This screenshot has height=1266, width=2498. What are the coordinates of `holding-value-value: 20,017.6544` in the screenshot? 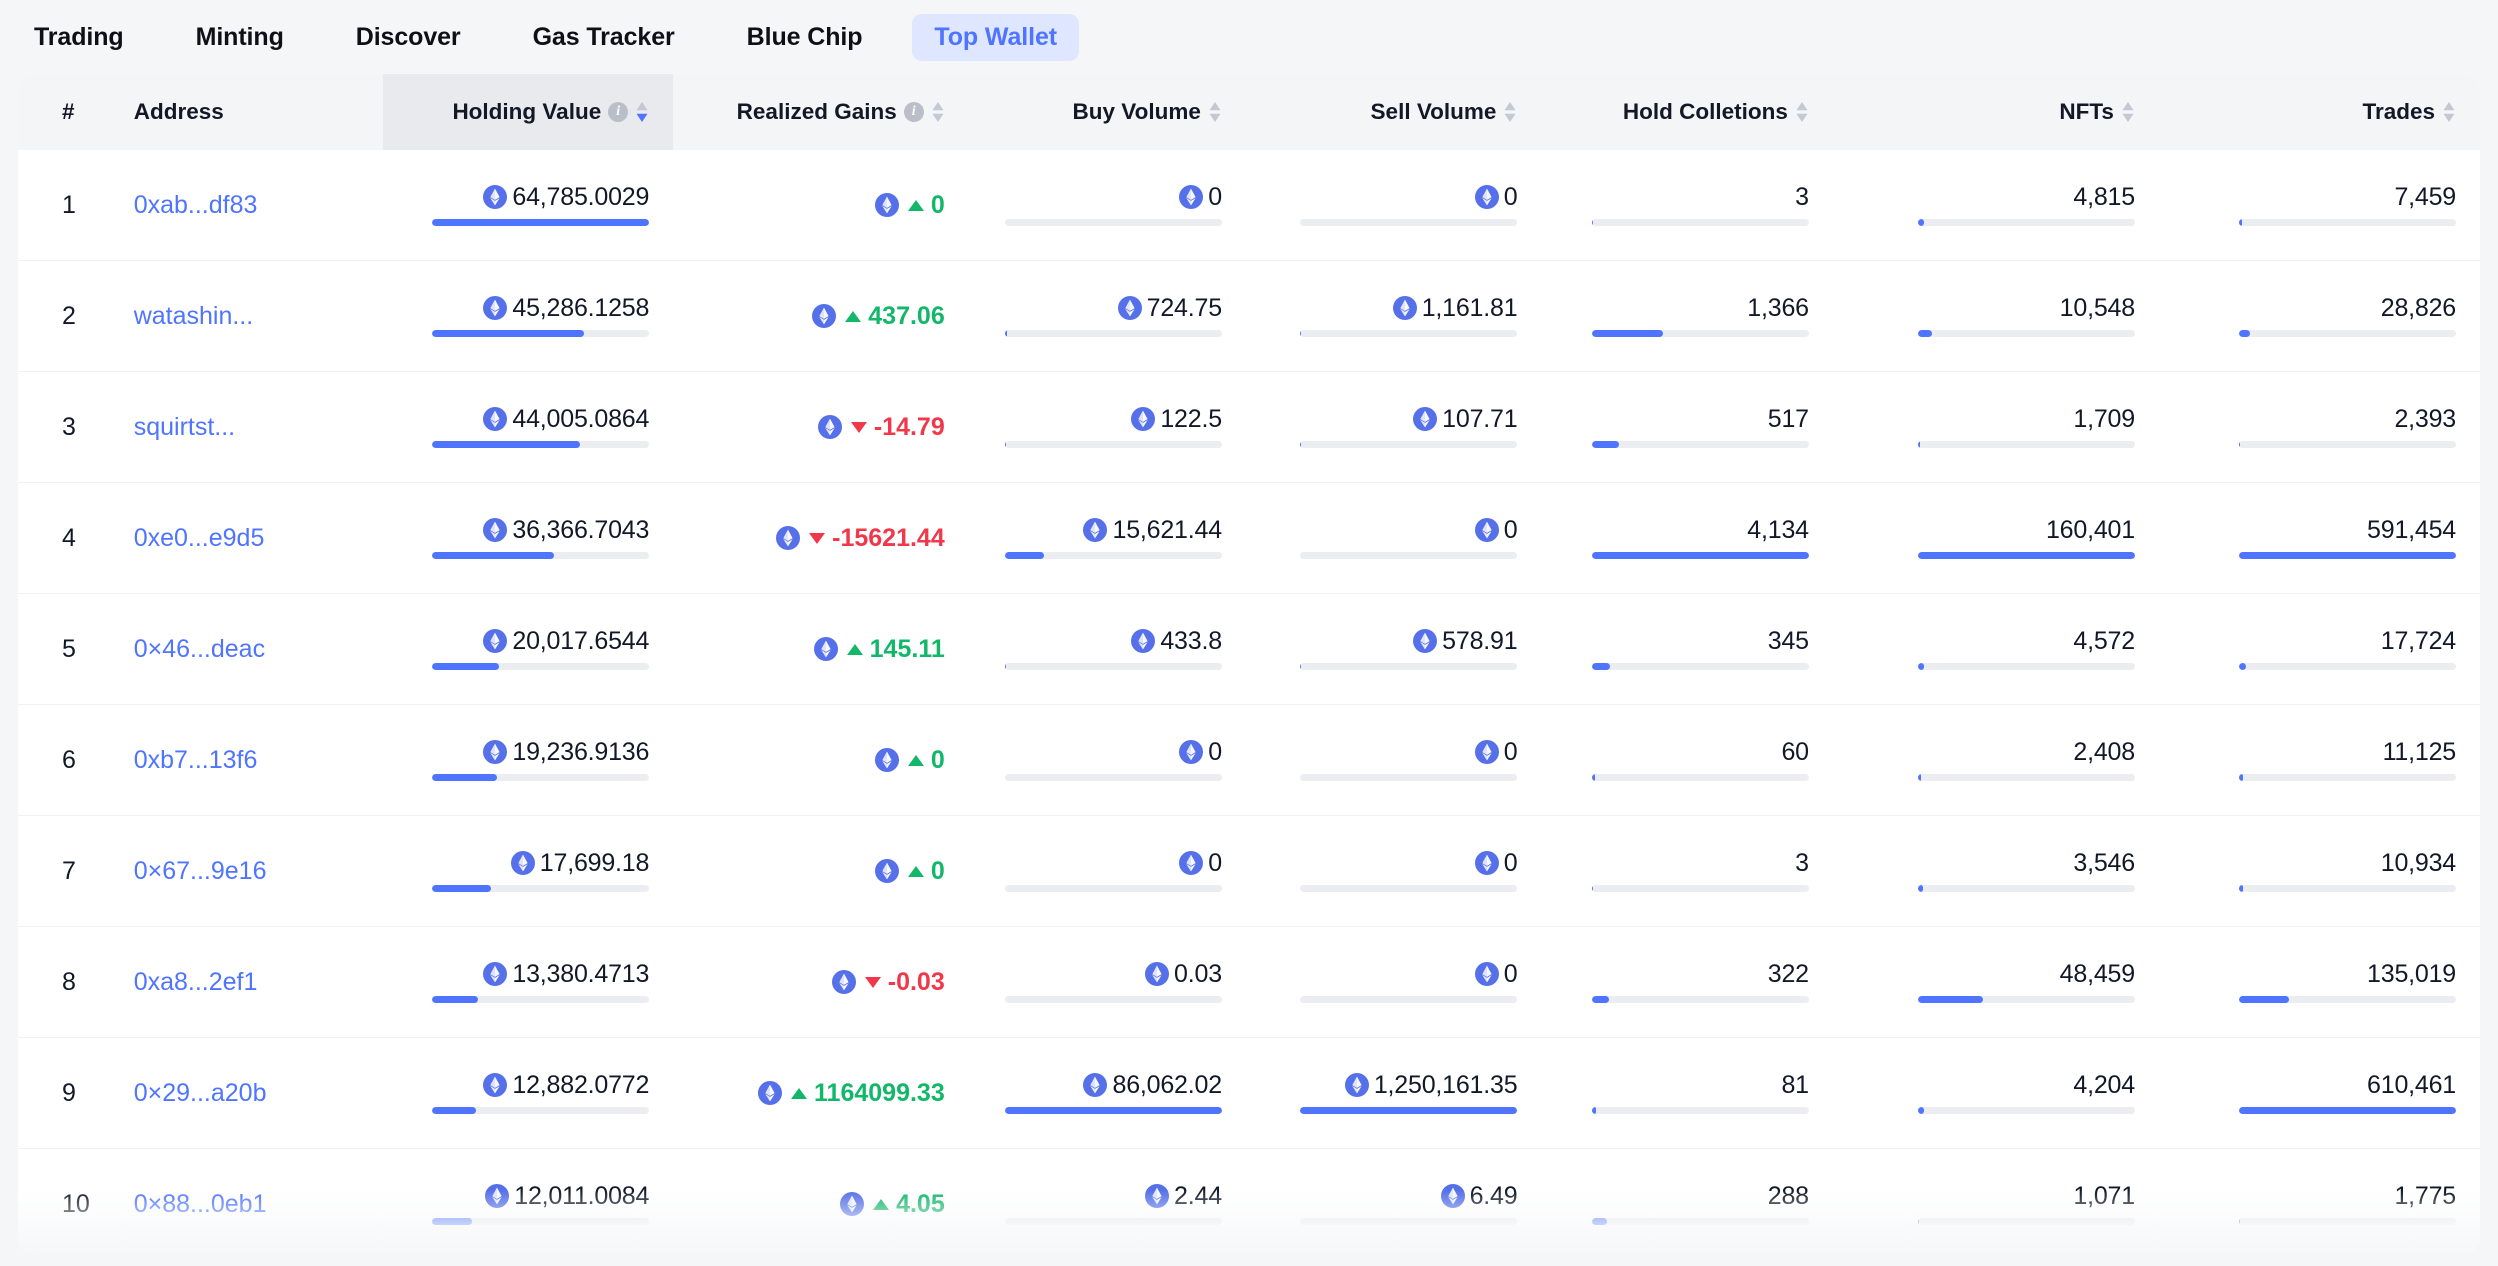 It's located at (581, 640).